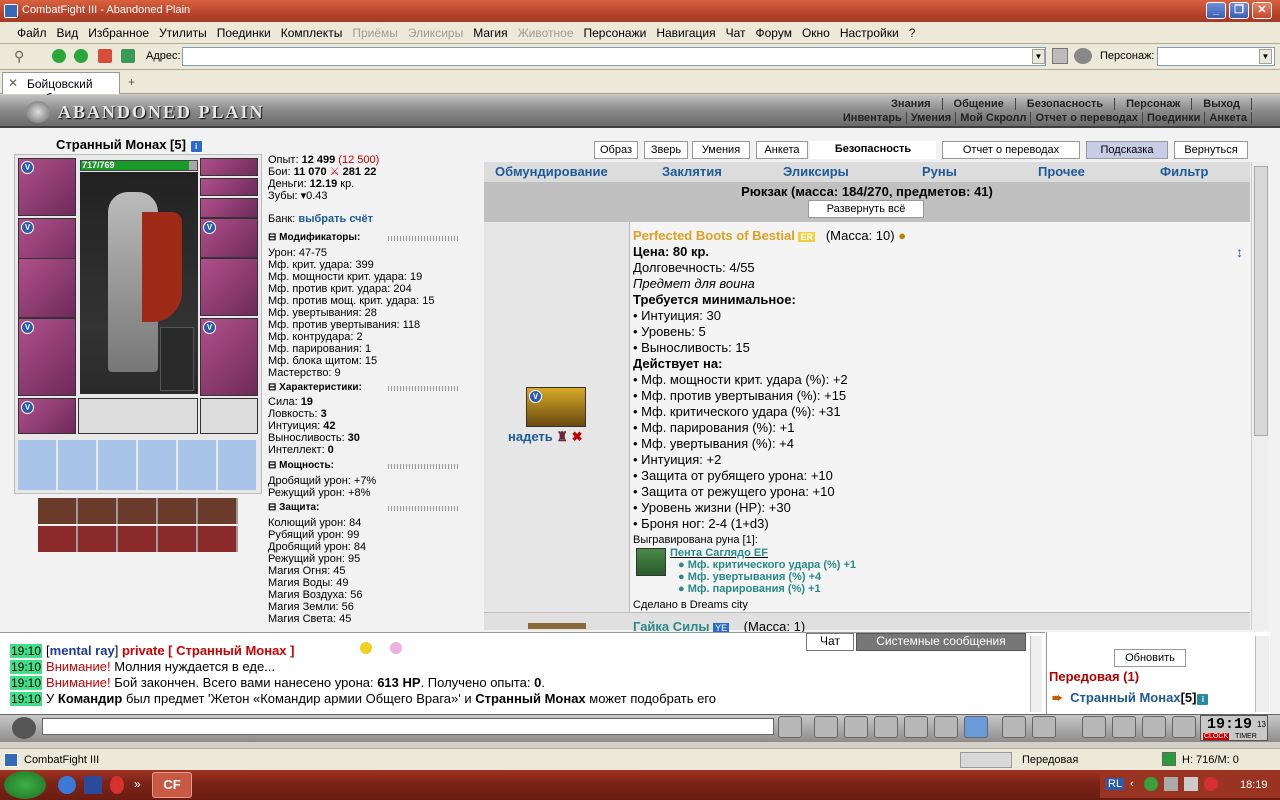  What do you see at coordinates (979, 104) in the screenshot?
I see `nav-link: Общение` at bounding box center [979, 104].